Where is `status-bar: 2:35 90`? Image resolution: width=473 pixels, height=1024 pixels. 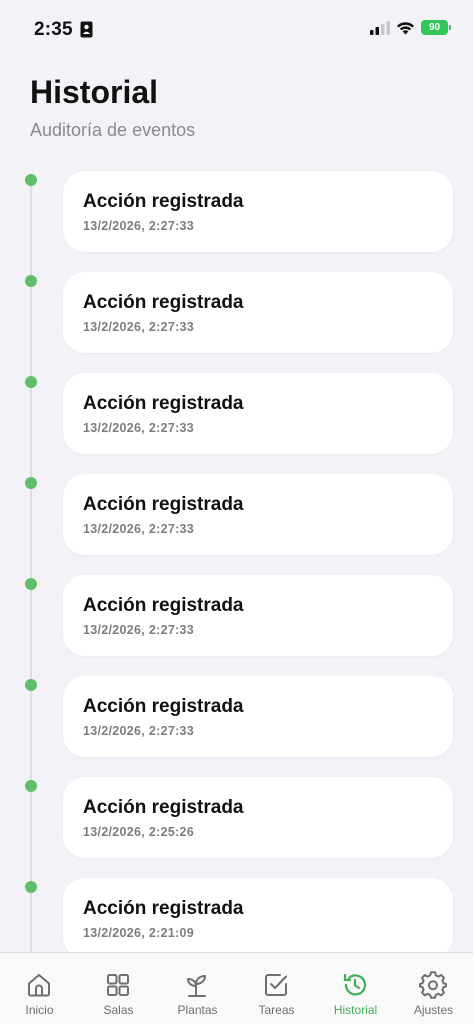 status-bar: 2:35 90 is located at coordinates (236, 29).